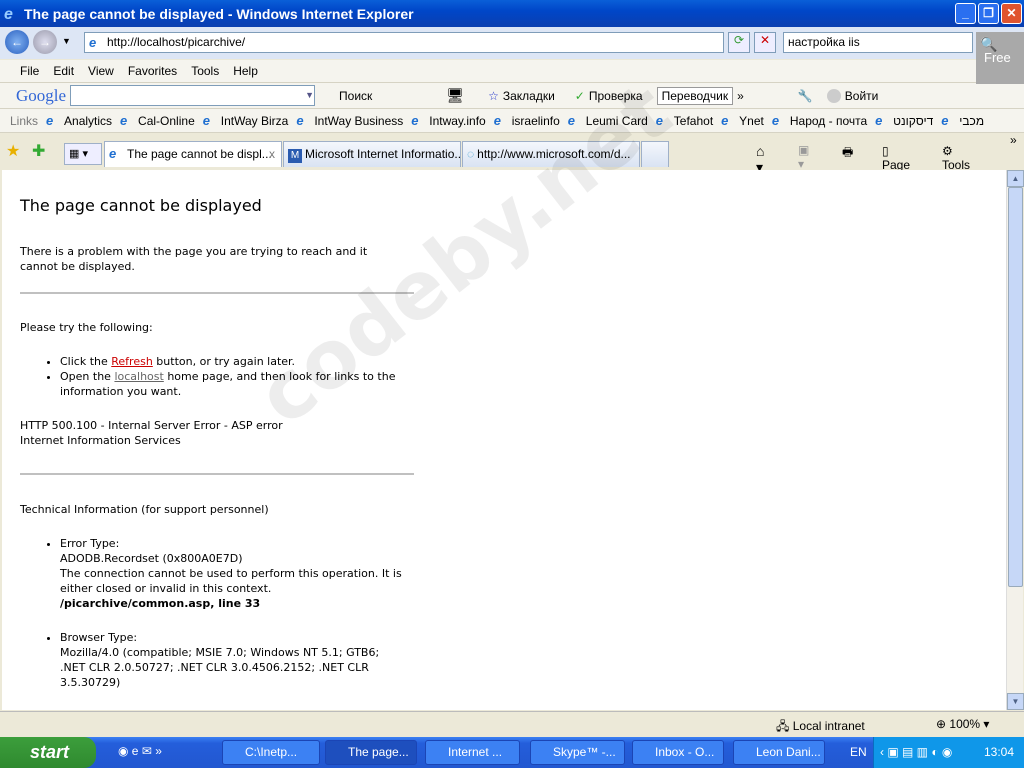 This screenshot has height=768, width=1024. Describe the element at coordinates (100, 440) in the screenshot. I see `server-name: Internet Information Services` at that location.